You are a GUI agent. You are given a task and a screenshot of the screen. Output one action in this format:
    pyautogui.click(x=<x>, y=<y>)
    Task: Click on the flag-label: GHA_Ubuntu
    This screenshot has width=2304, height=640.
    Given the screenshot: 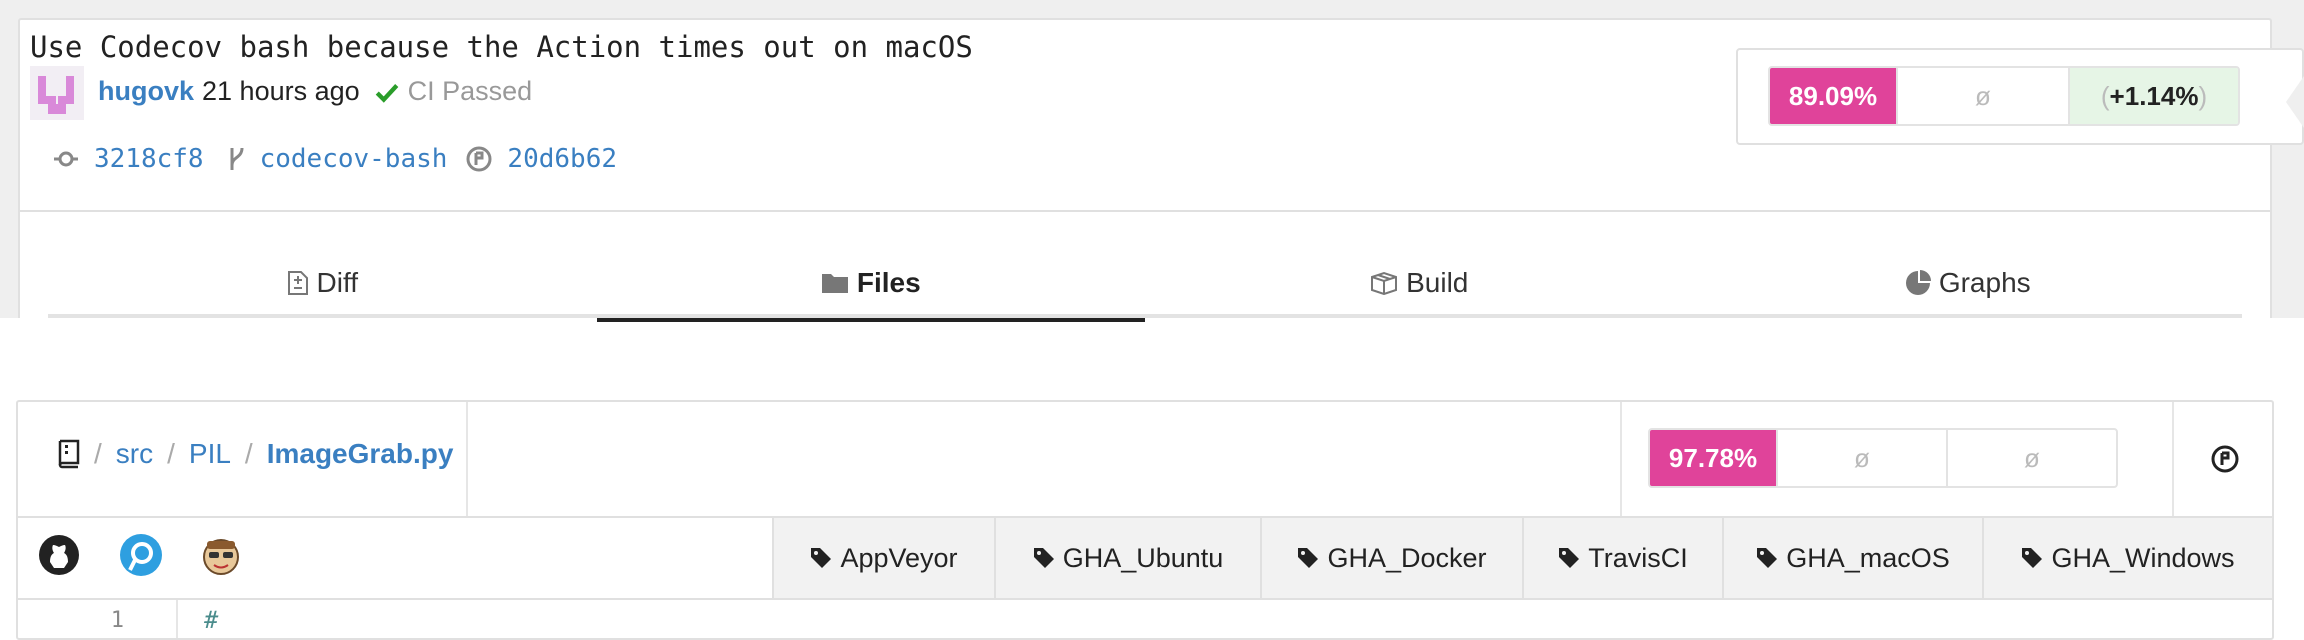 What is the action you would take?
    pyautogui.click(x=1143, y=557)
    